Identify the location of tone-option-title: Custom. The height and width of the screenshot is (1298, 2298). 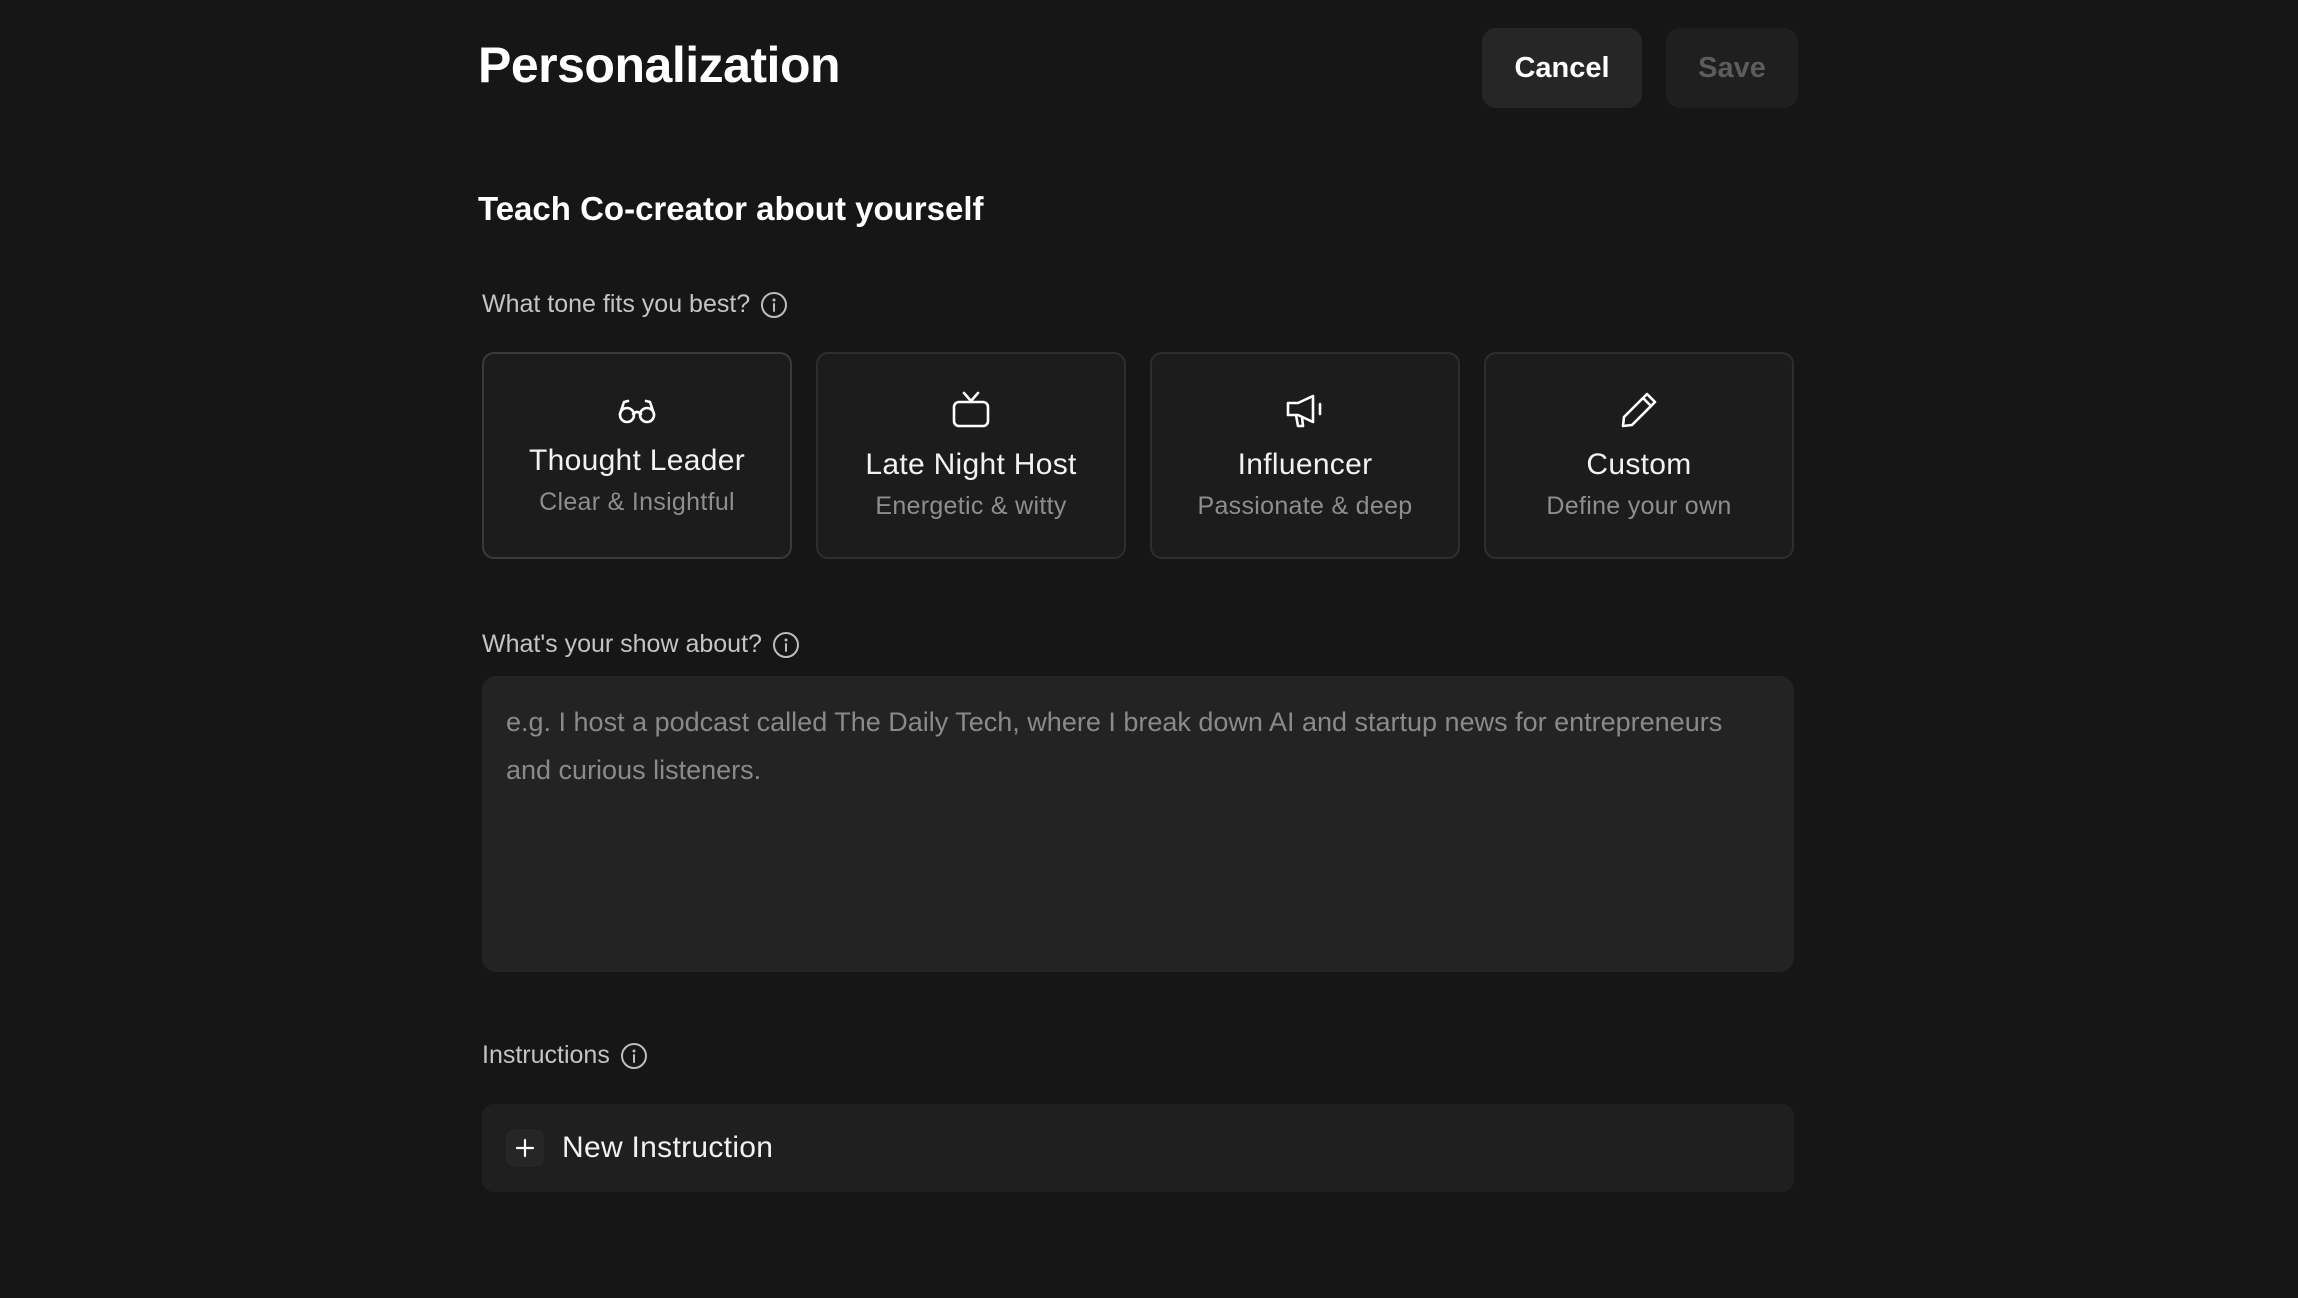
(1639, 464).